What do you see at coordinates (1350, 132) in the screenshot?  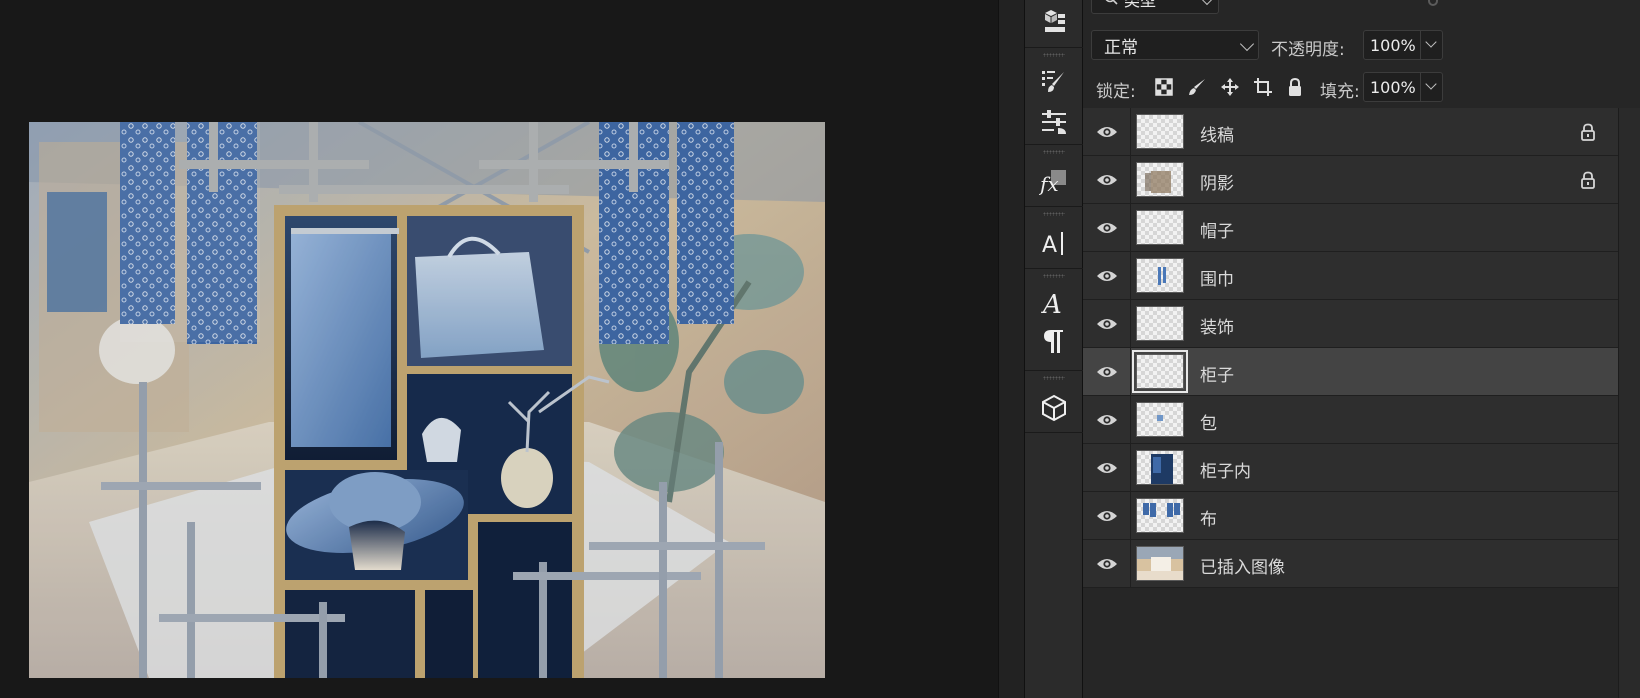 I see `layer-row-线稿: 线稿` at bounding box center [1350, 132].